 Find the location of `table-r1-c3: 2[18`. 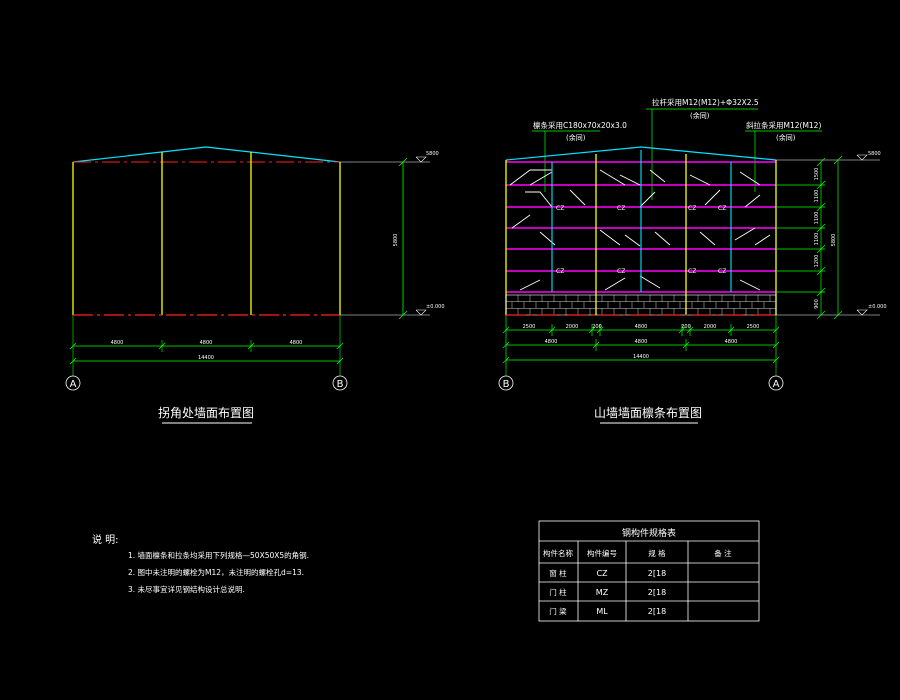

table-r1-c3: 2[18 is located at coordinates (657, 573).